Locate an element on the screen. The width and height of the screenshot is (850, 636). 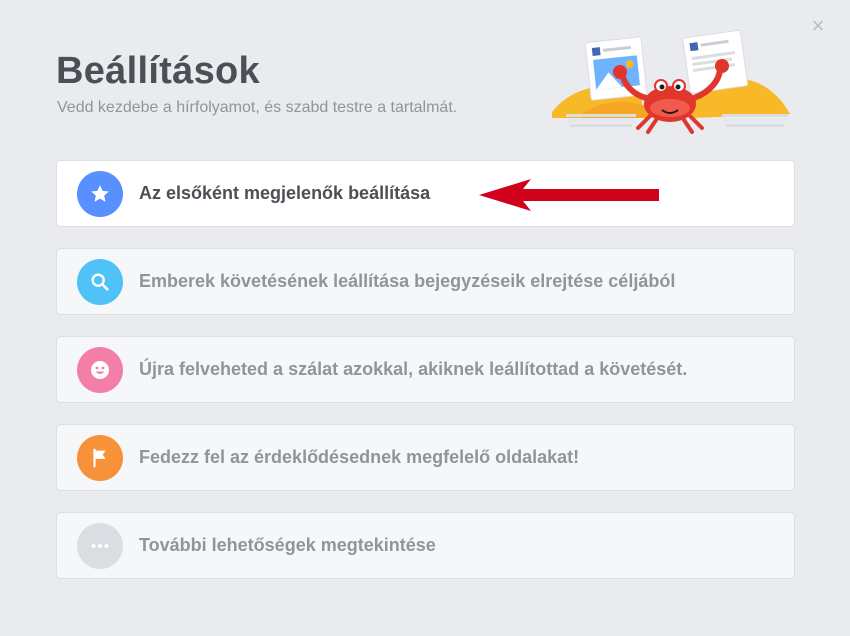
option-set-see-first: Az elsőként megjelenők beállítása is located at coordinates (425, 193).